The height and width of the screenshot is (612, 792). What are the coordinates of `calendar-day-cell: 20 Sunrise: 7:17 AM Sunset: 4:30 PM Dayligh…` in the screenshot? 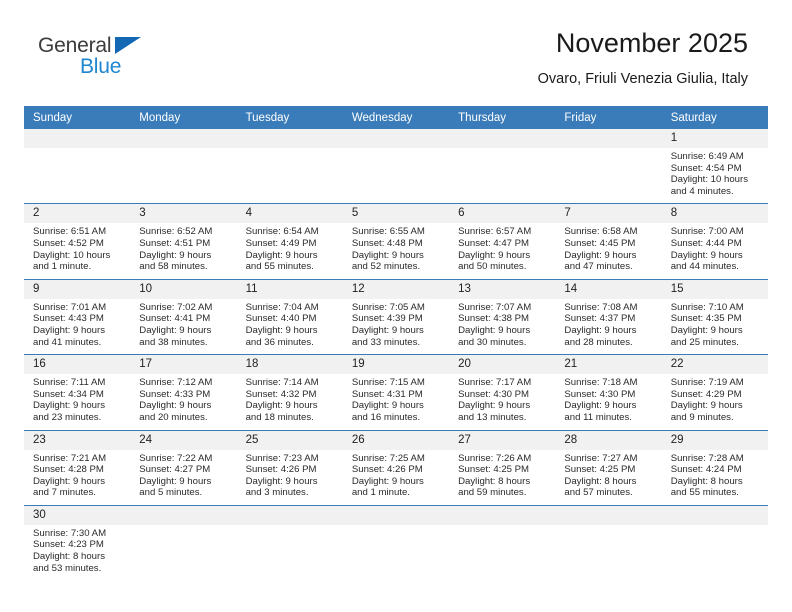 It's located at (502, 392).